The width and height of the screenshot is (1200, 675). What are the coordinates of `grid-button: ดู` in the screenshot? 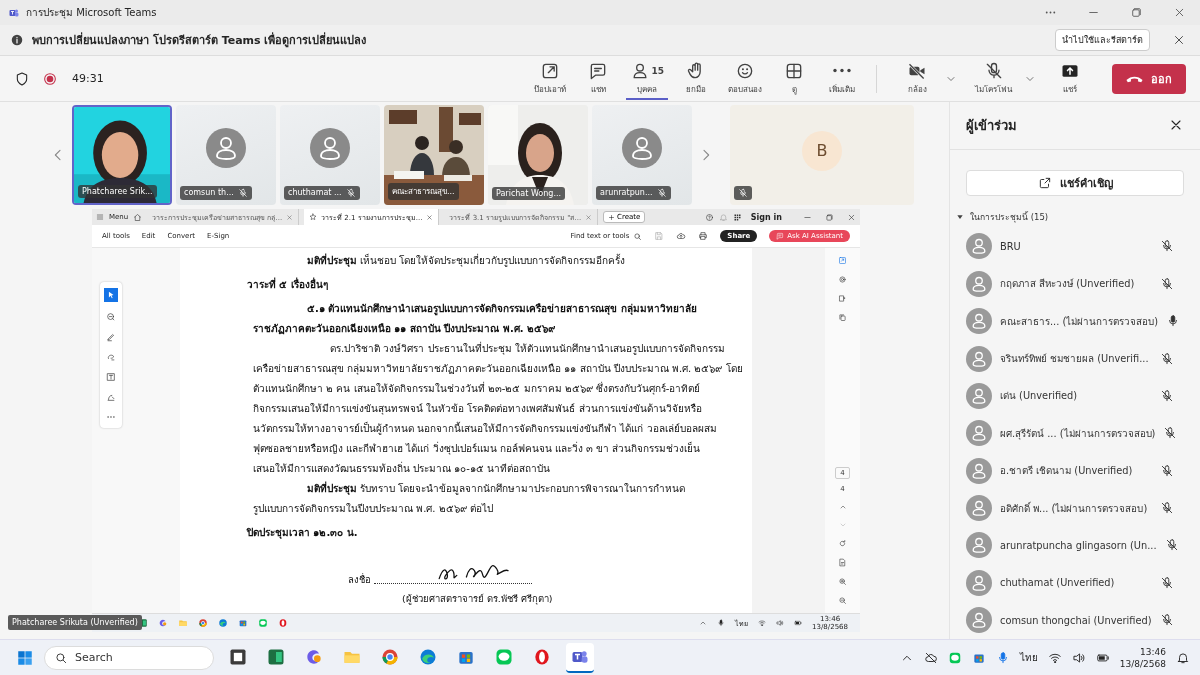 It's located at (794, 78).